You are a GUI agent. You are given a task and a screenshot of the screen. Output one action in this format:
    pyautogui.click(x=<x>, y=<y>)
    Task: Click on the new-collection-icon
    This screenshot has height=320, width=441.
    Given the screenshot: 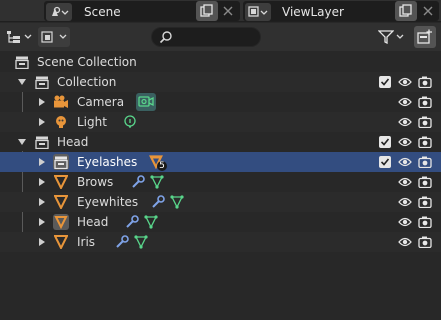 What is the action you would take?
    pyautogui.click(x=424, y=36)
    